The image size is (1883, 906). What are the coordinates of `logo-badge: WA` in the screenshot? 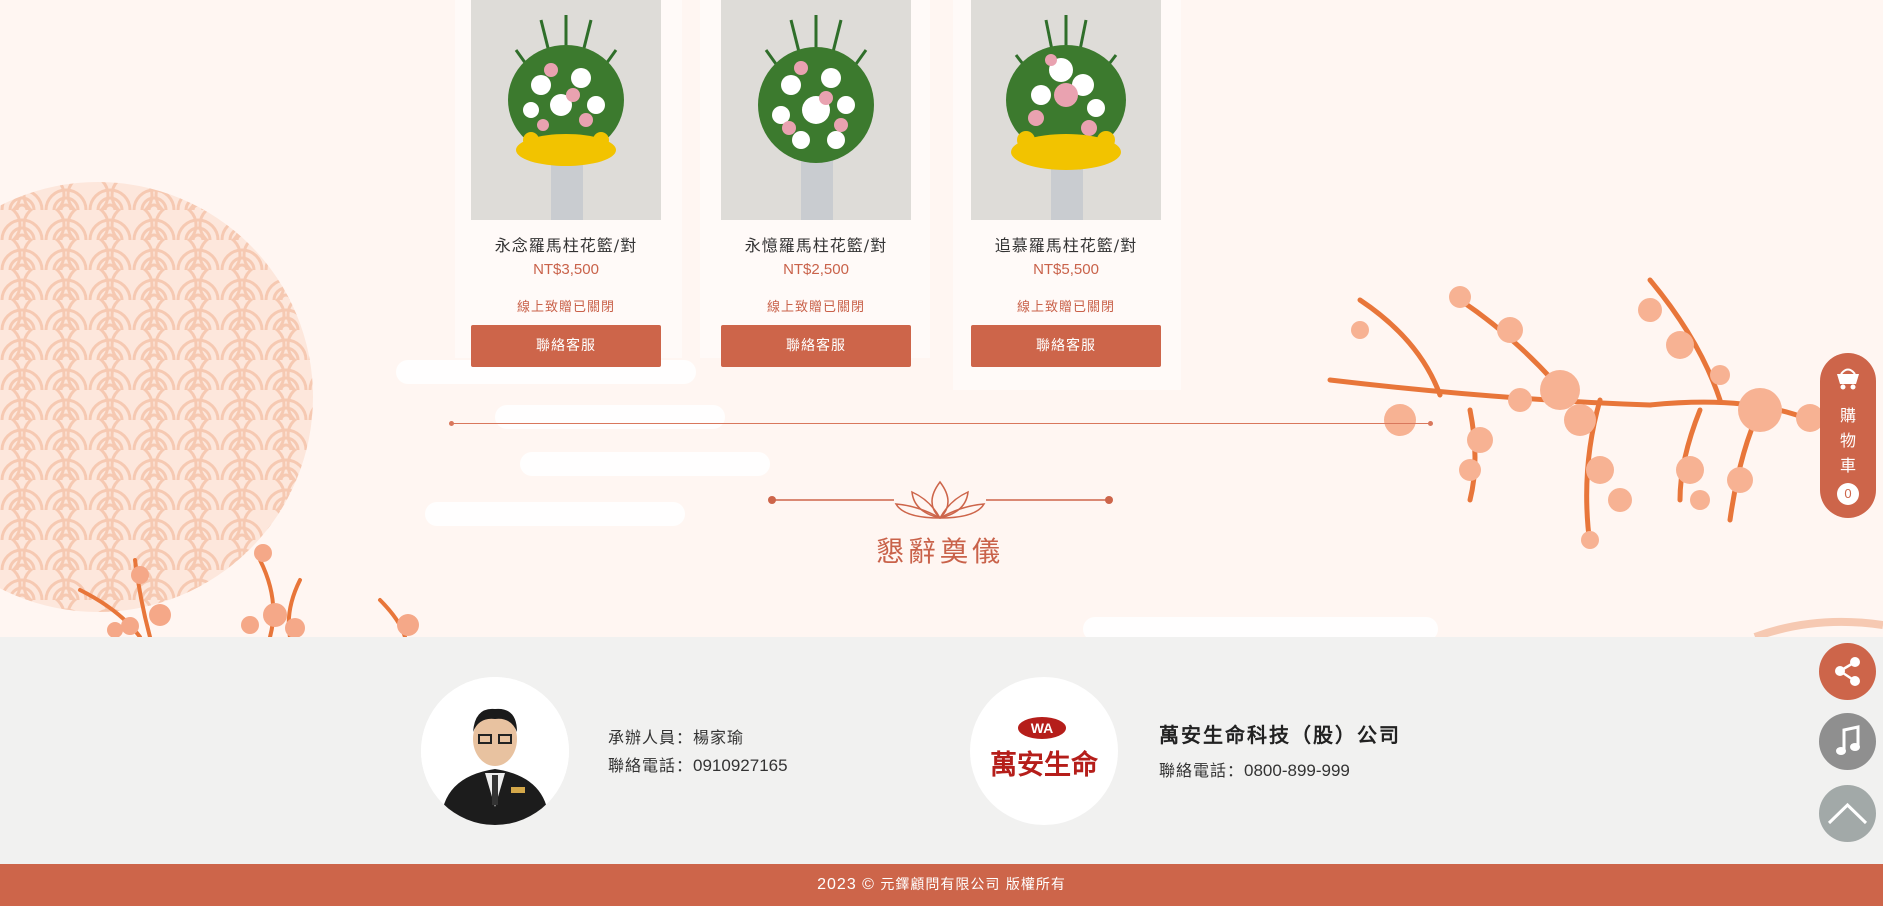 It's located at (1042, 728).